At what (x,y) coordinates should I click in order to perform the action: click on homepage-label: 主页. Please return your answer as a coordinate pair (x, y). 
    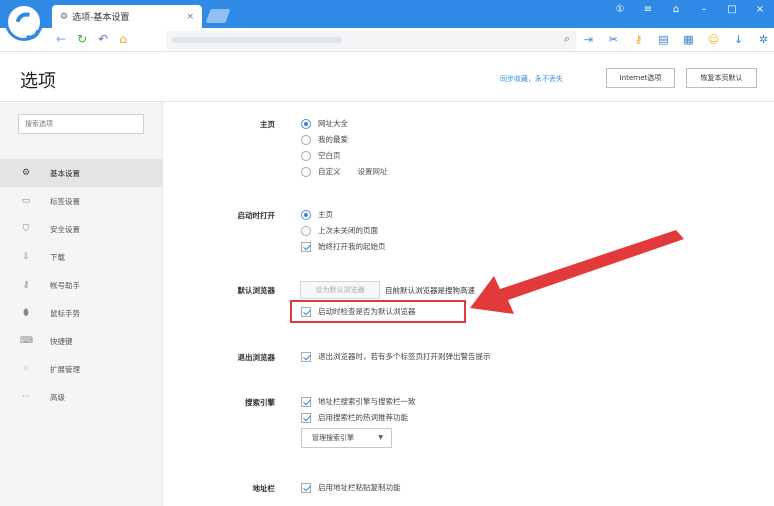
    Looking at the image, I should click on (267, 124).